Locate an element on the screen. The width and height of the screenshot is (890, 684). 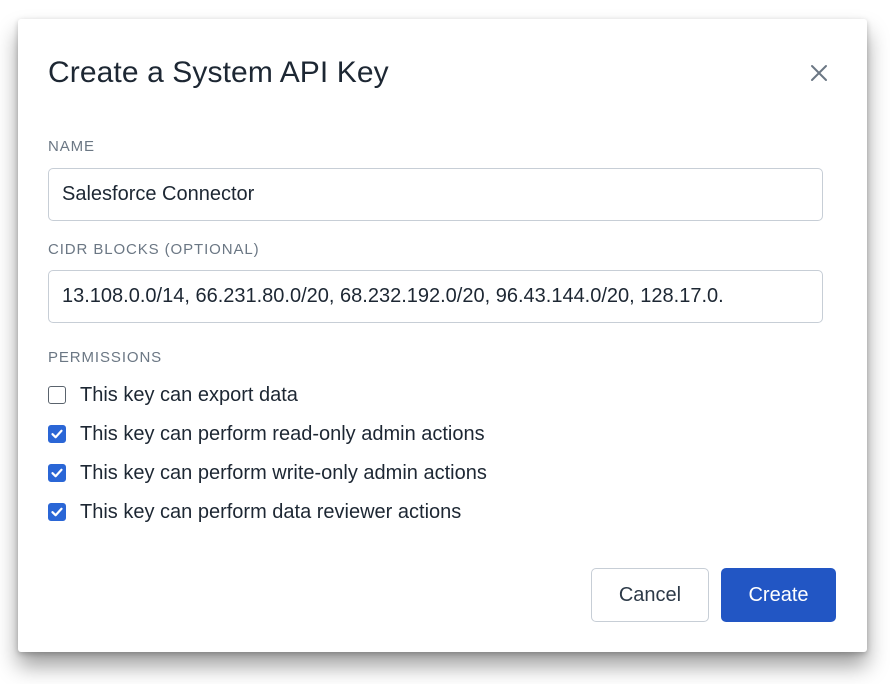
close-icon is located at coordinates (819, 73).